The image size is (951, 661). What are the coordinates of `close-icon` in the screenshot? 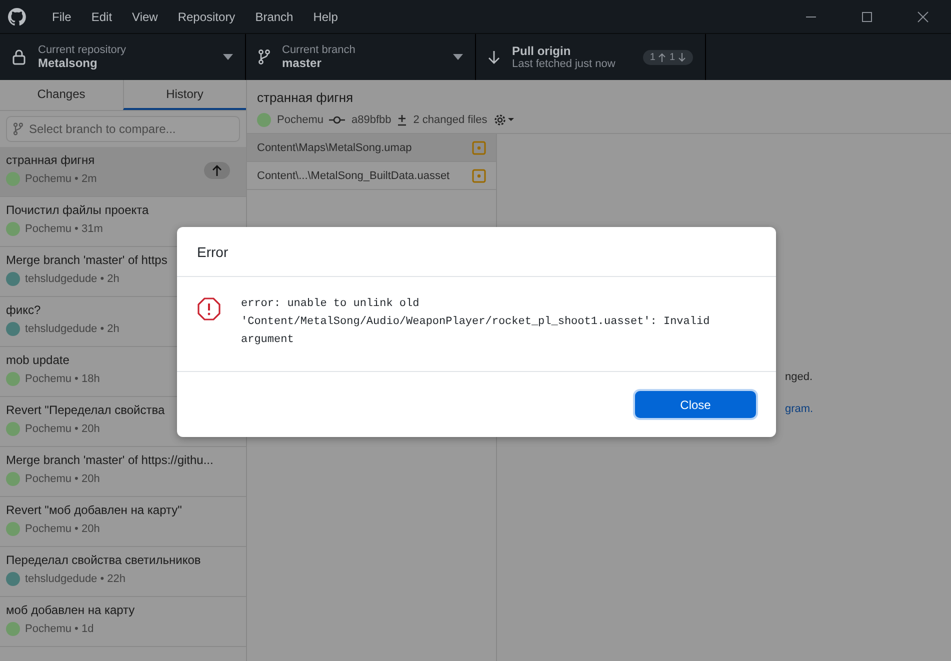 It's located at (923, 16).